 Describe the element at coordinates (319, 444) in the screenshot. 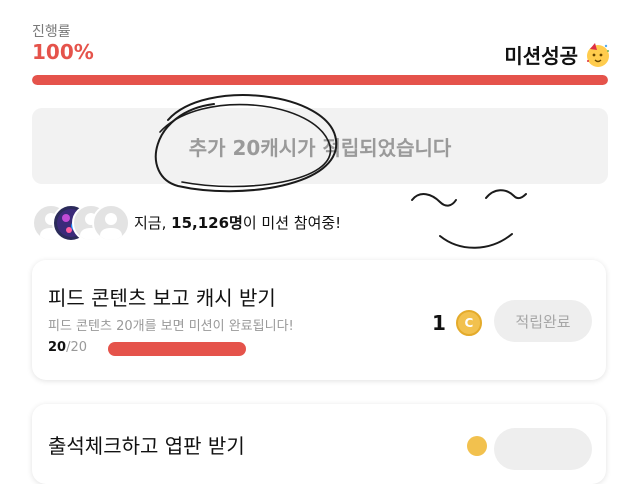

I see `mission-card: 출석체크하고 엽판 받기` at that location.